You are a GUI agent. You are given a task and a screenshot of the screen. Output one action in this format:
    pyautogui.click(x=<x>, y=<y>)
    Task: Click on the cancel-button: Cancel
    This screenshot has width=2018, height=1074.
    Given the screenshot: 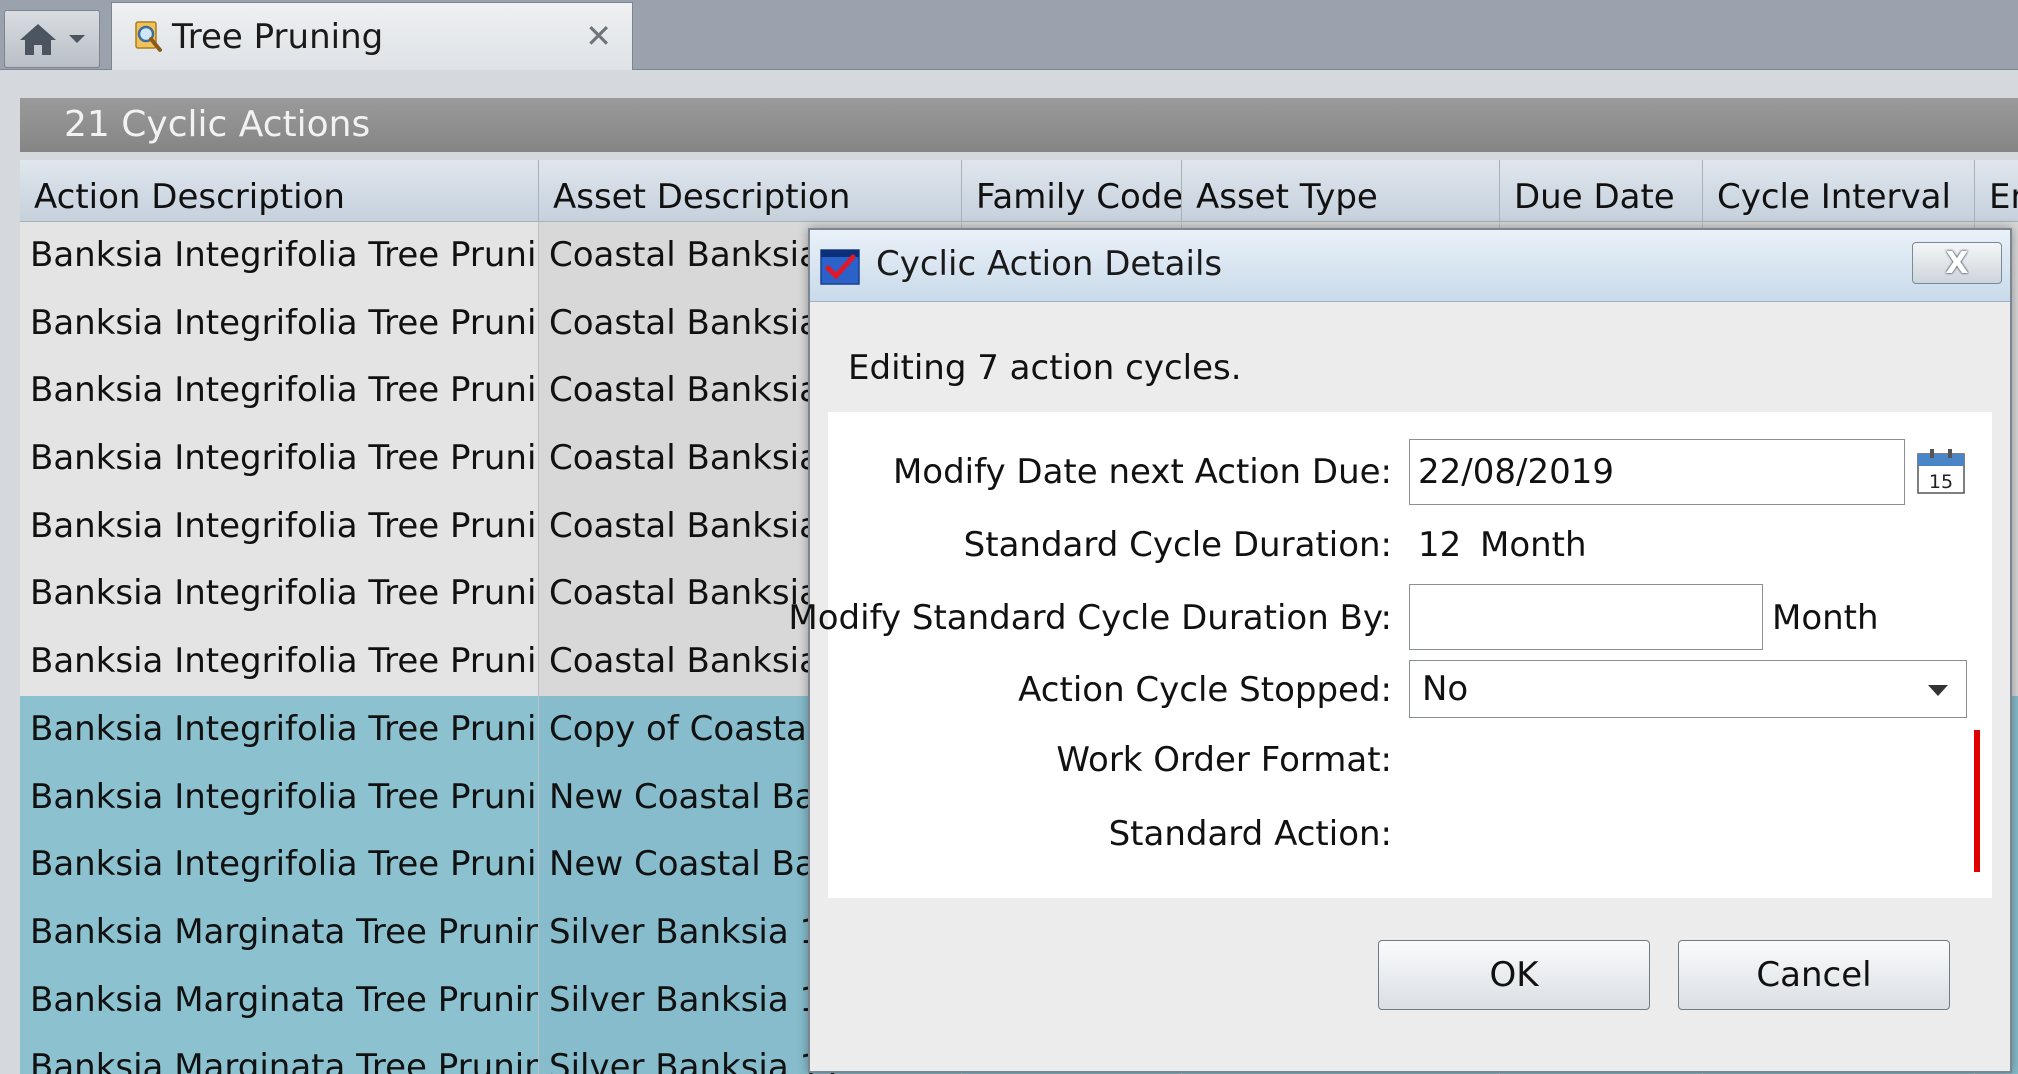 What is the action you would take?
    pyautogui.click(x=1814, y=975)
    